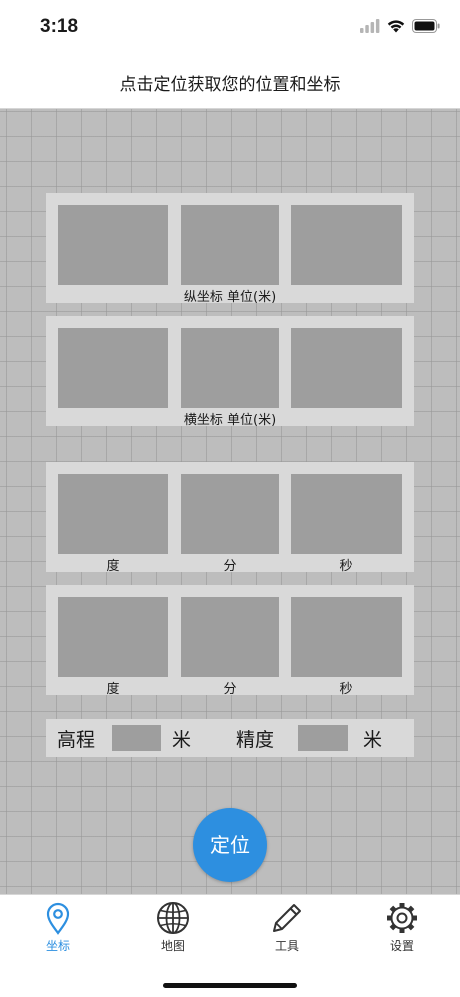  I want to click on easting-panel: 横坐标 单位(米), so click(230, 372).